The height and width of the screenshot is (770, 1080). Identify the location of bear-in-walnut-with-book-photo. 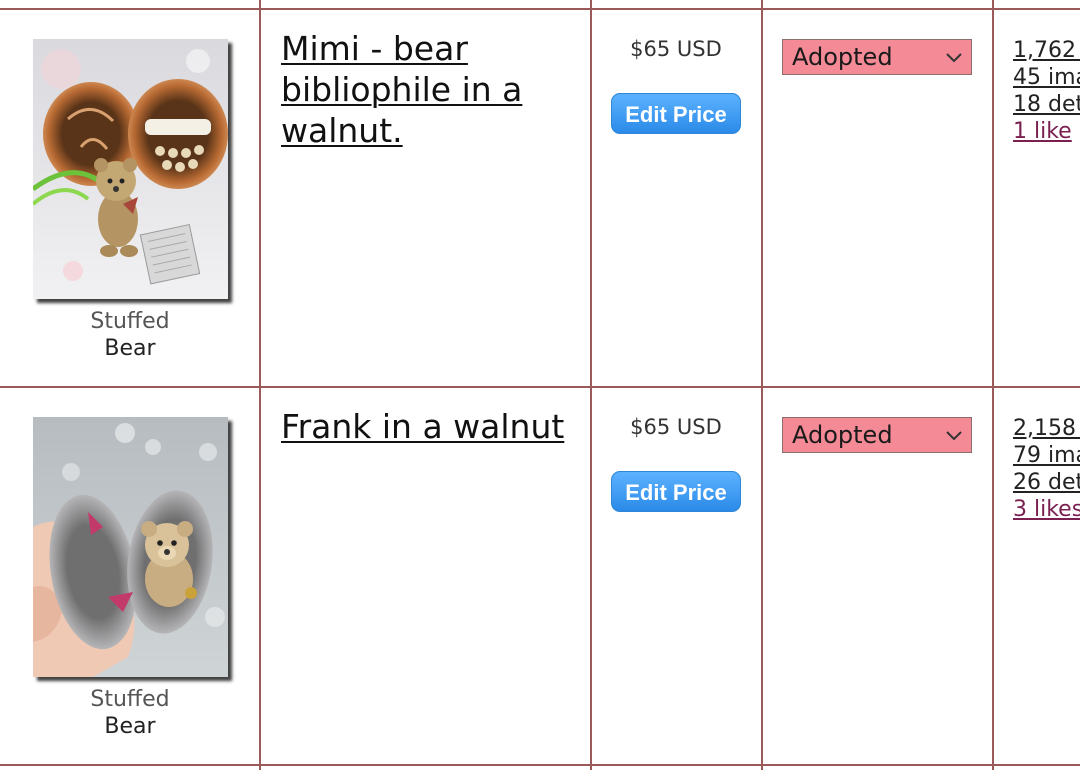
(130, 169).